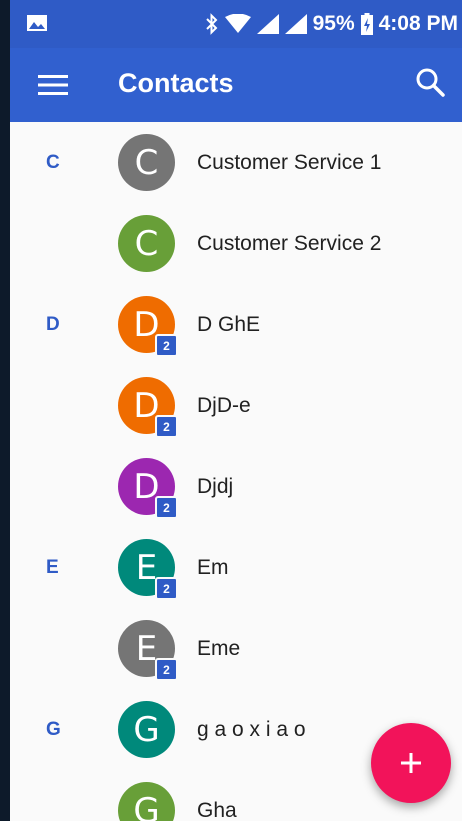 This screenshot has width=462, height=821. Describe the element at coordinates (211, 24) in the screenshot. I see `bluetooth-icon` at that location.